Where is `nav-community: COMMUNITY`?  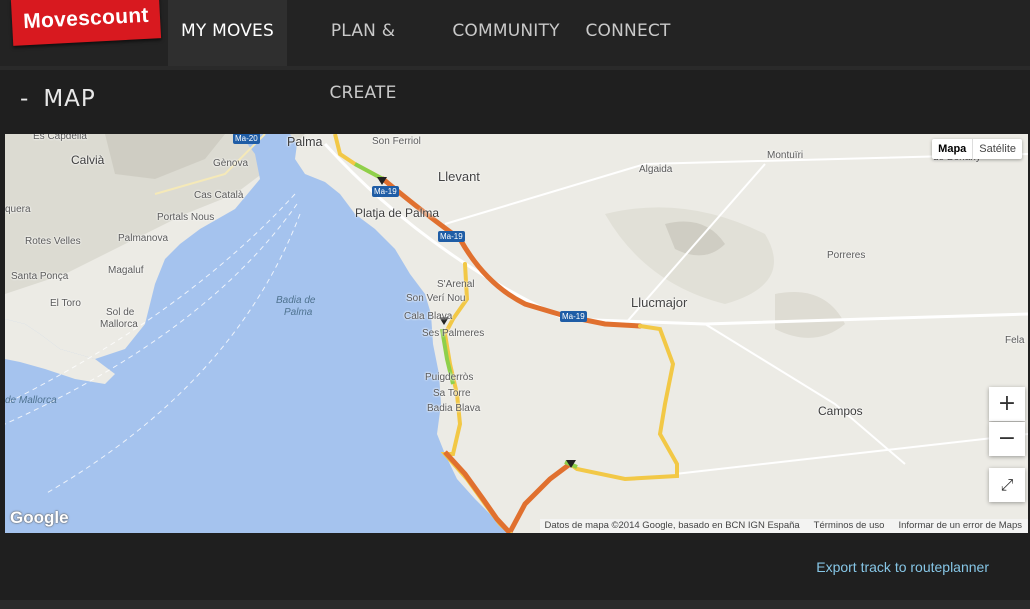
nav-community: COMMUNITY is located at coordinates (506, 33).